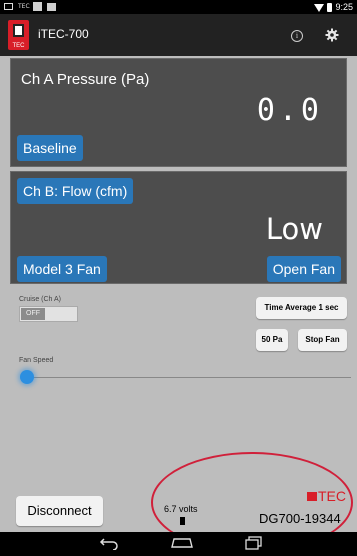 The image size is (357, 556). I want to click on screenshot-icon, so click(8, 6).